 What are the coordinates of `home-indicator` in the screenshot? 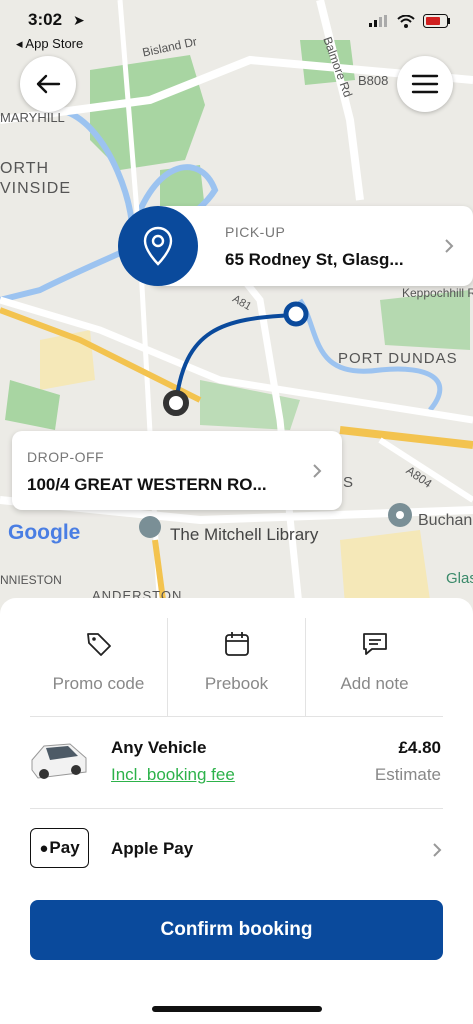 It's located at (237, 1009).